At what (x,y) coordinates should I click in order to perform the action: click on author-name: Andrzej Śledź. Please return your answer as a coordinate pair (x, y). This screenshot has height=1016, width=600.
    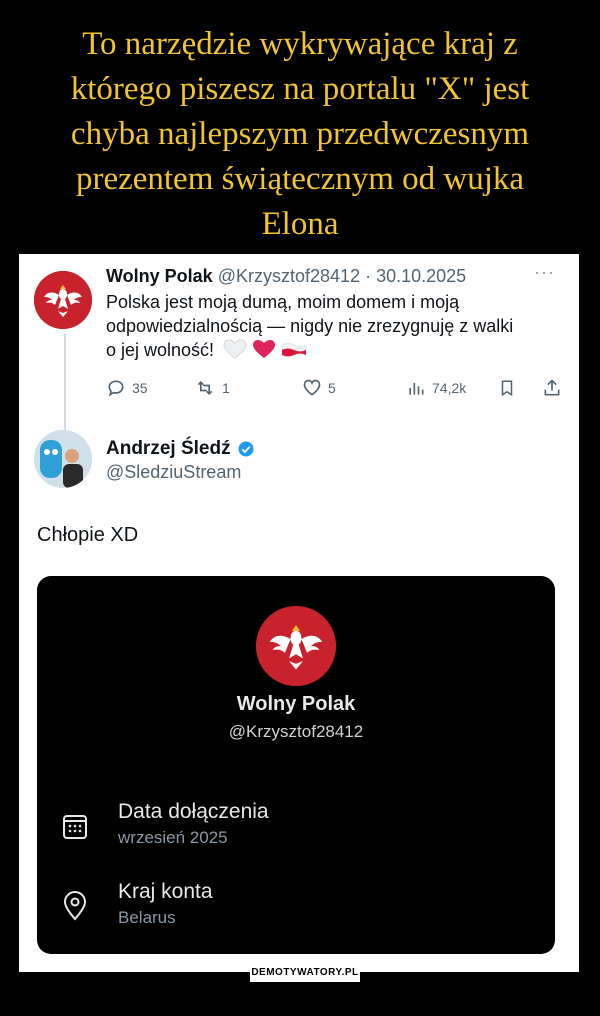
    Looking at the image, I should click on (168, 449).